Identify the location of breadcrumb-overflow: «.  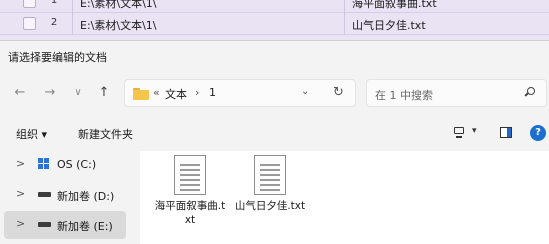
(156, 92).